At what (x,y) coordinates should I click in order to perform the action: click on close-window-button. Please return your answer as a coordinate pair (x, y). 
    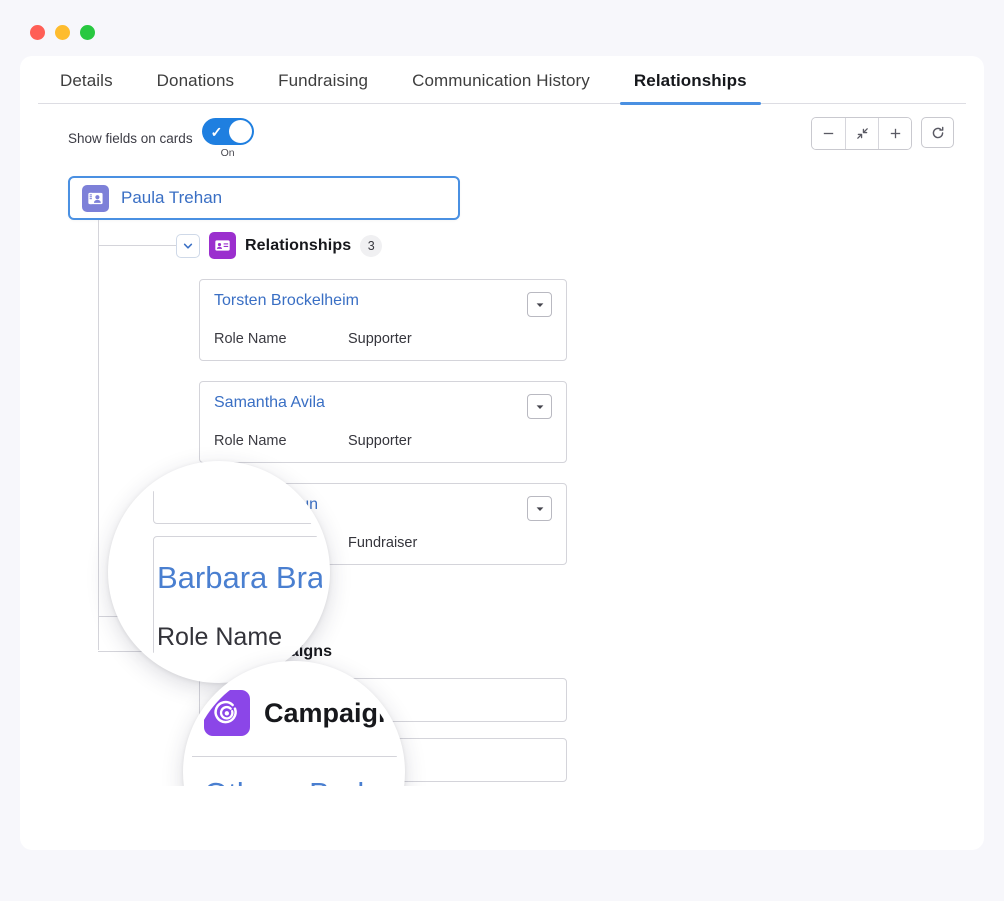
    Looking at the image, I should click on (37, 32).